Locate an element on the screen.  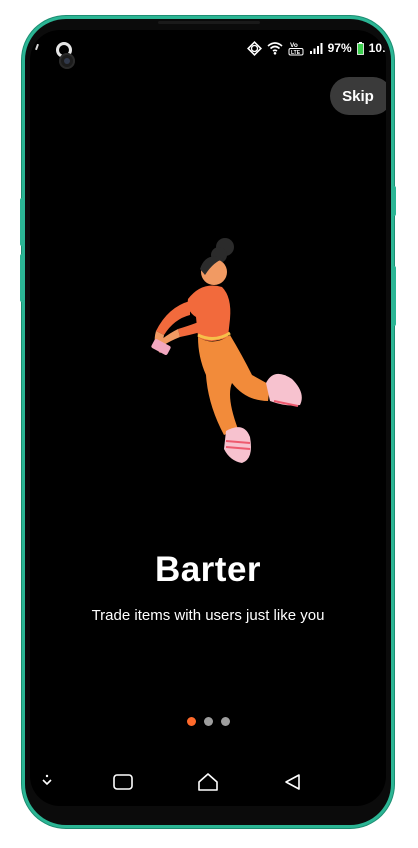
onboarding-subtitle: Trade items with users just like you is located at coordinates (208, 615).